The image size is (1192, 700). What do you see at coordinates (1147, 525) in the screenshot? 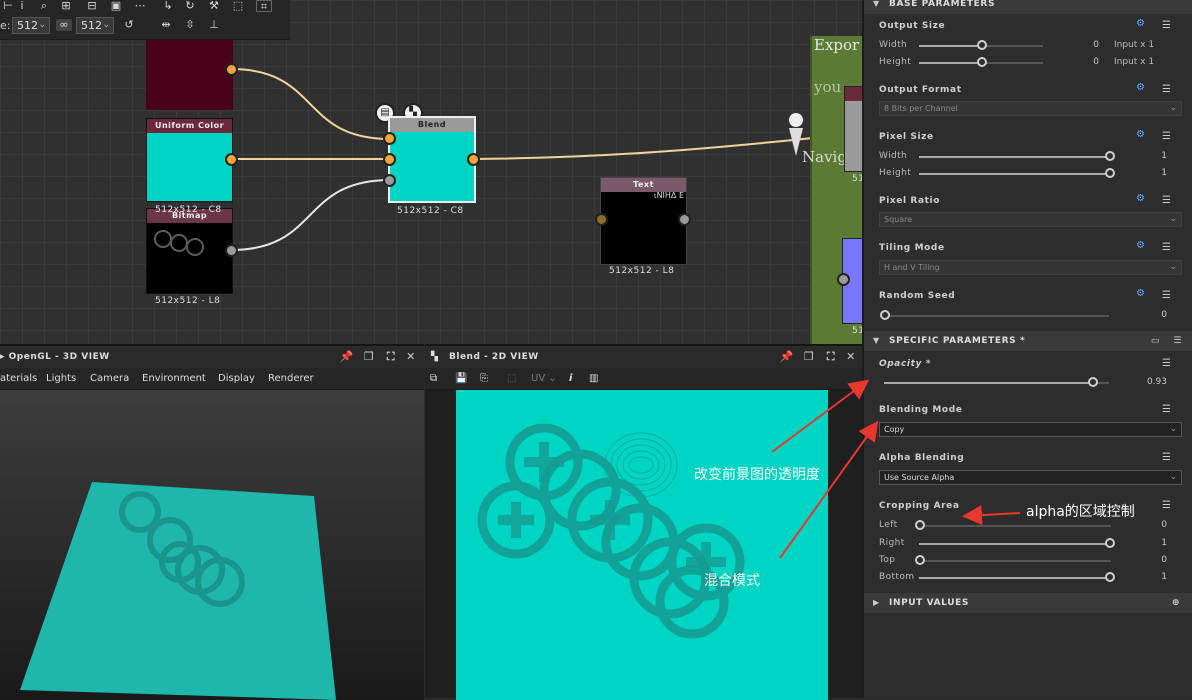
I see `crop-left-value: 0` at bounding box center [1147, 525].